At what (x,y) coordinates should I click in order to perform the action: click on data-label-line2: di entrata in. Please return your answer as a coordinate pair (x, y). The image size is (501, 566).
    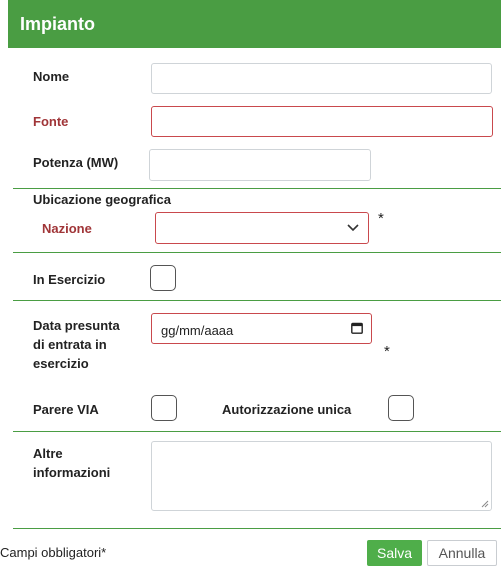
    Looking at the image, I should click on (70, 344).